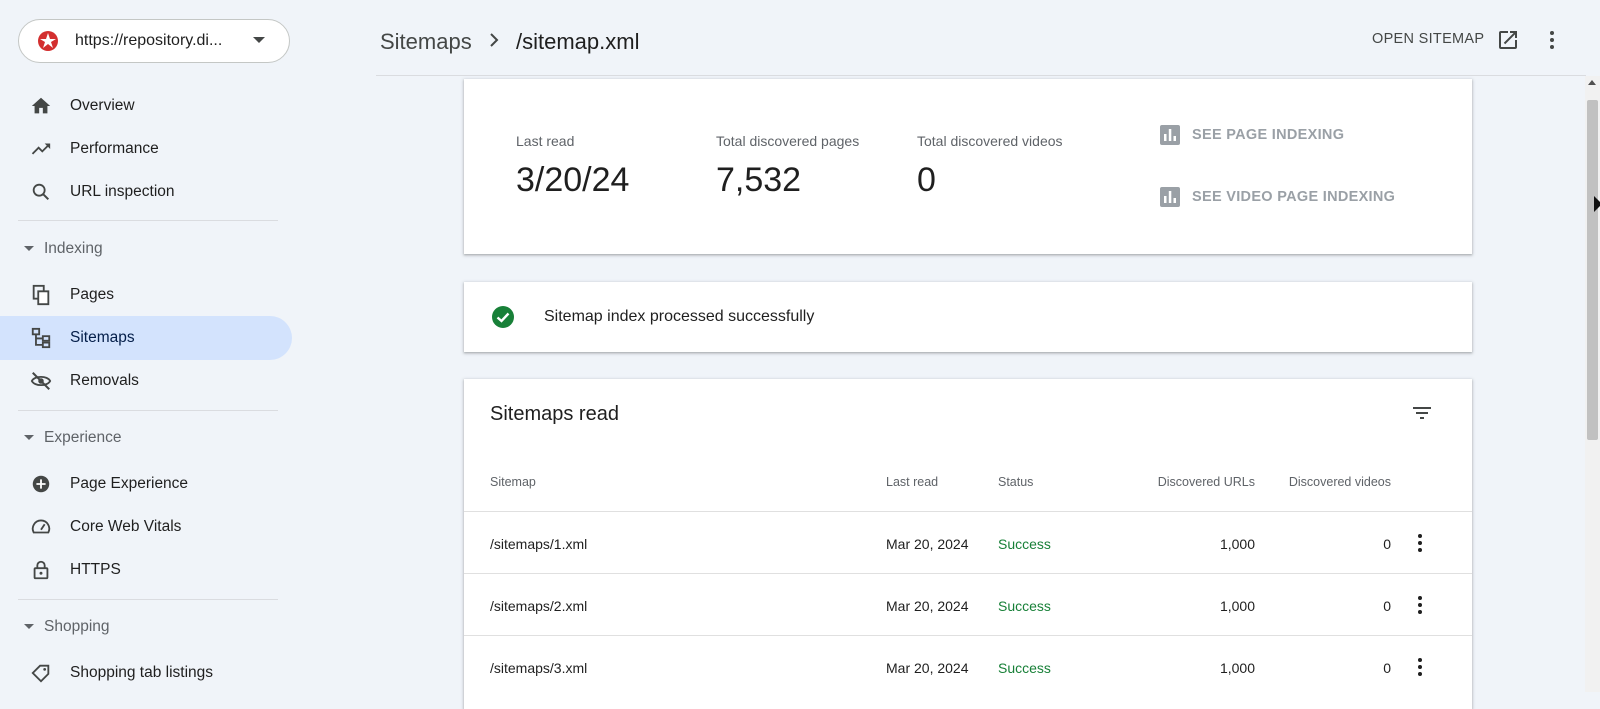 The width and height of the screenshot is (1600, 709). Describe the element at coordinates (1422, 413) in the screenshot. I see `filter-icon` at that location.